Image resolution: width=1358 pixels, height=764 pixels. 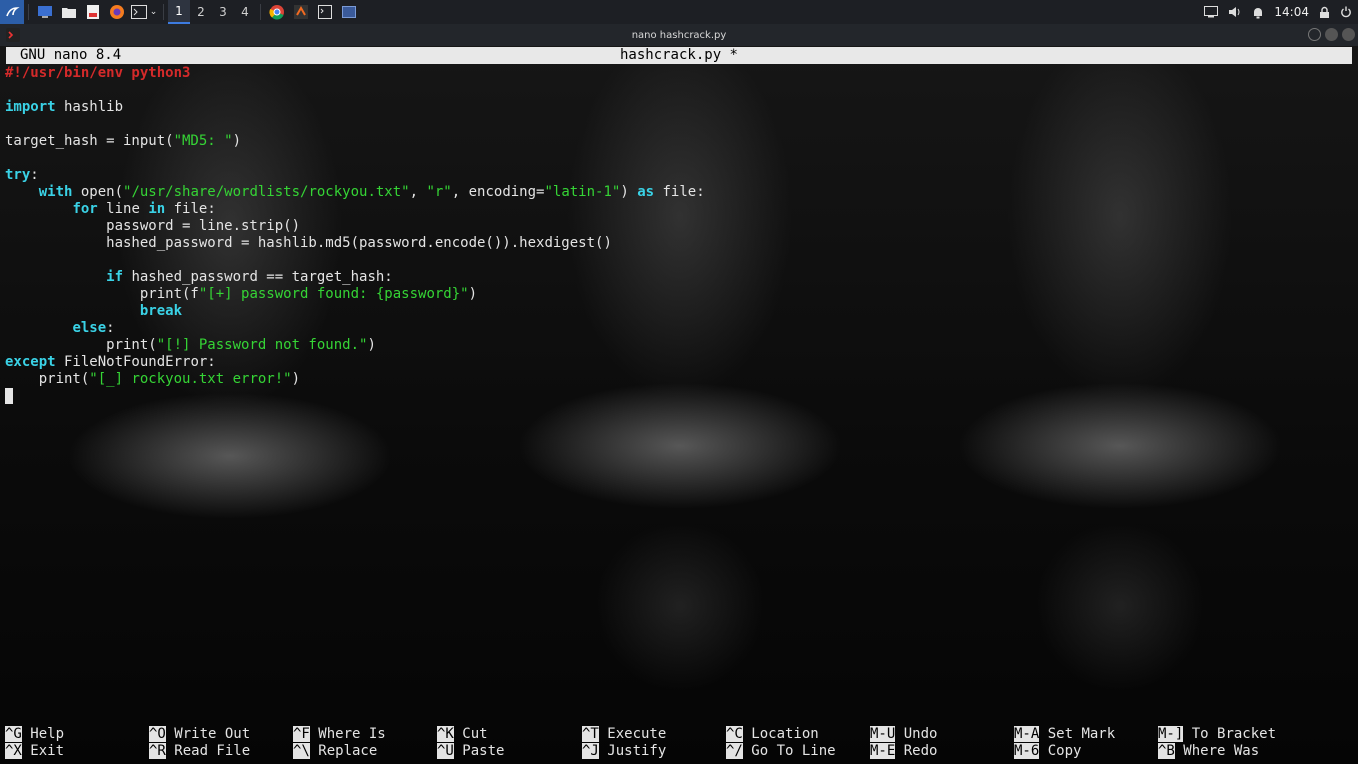 What do you see at coordinates (1348, 34) in the screenshot?
I see `close-button` at bounding box center [1348, 34].